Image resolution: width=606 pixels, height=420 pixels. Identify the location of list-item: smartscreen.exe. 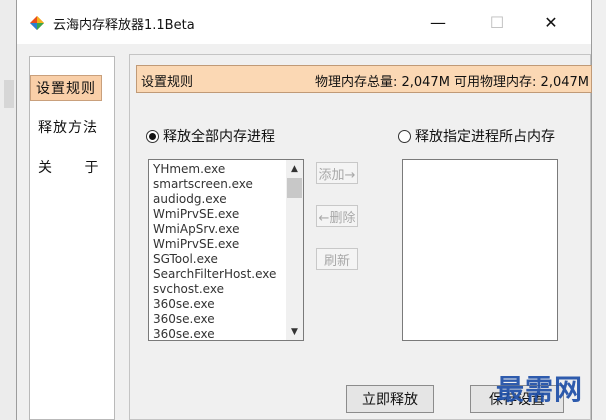
(219, 184).